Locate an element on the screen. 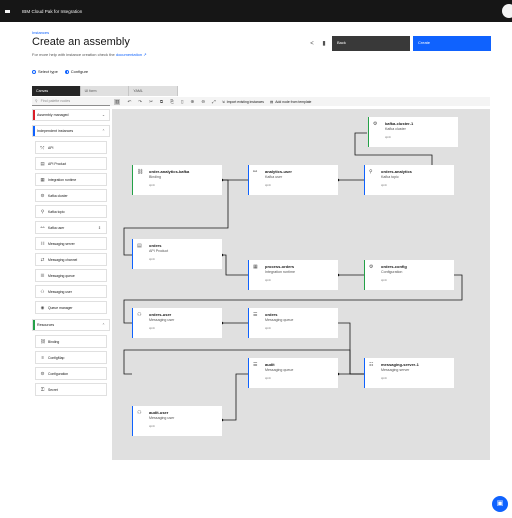 This screenshot has height=518, width=512. palette-item-label: Kafka cluster is located at coordinates (58, 195).